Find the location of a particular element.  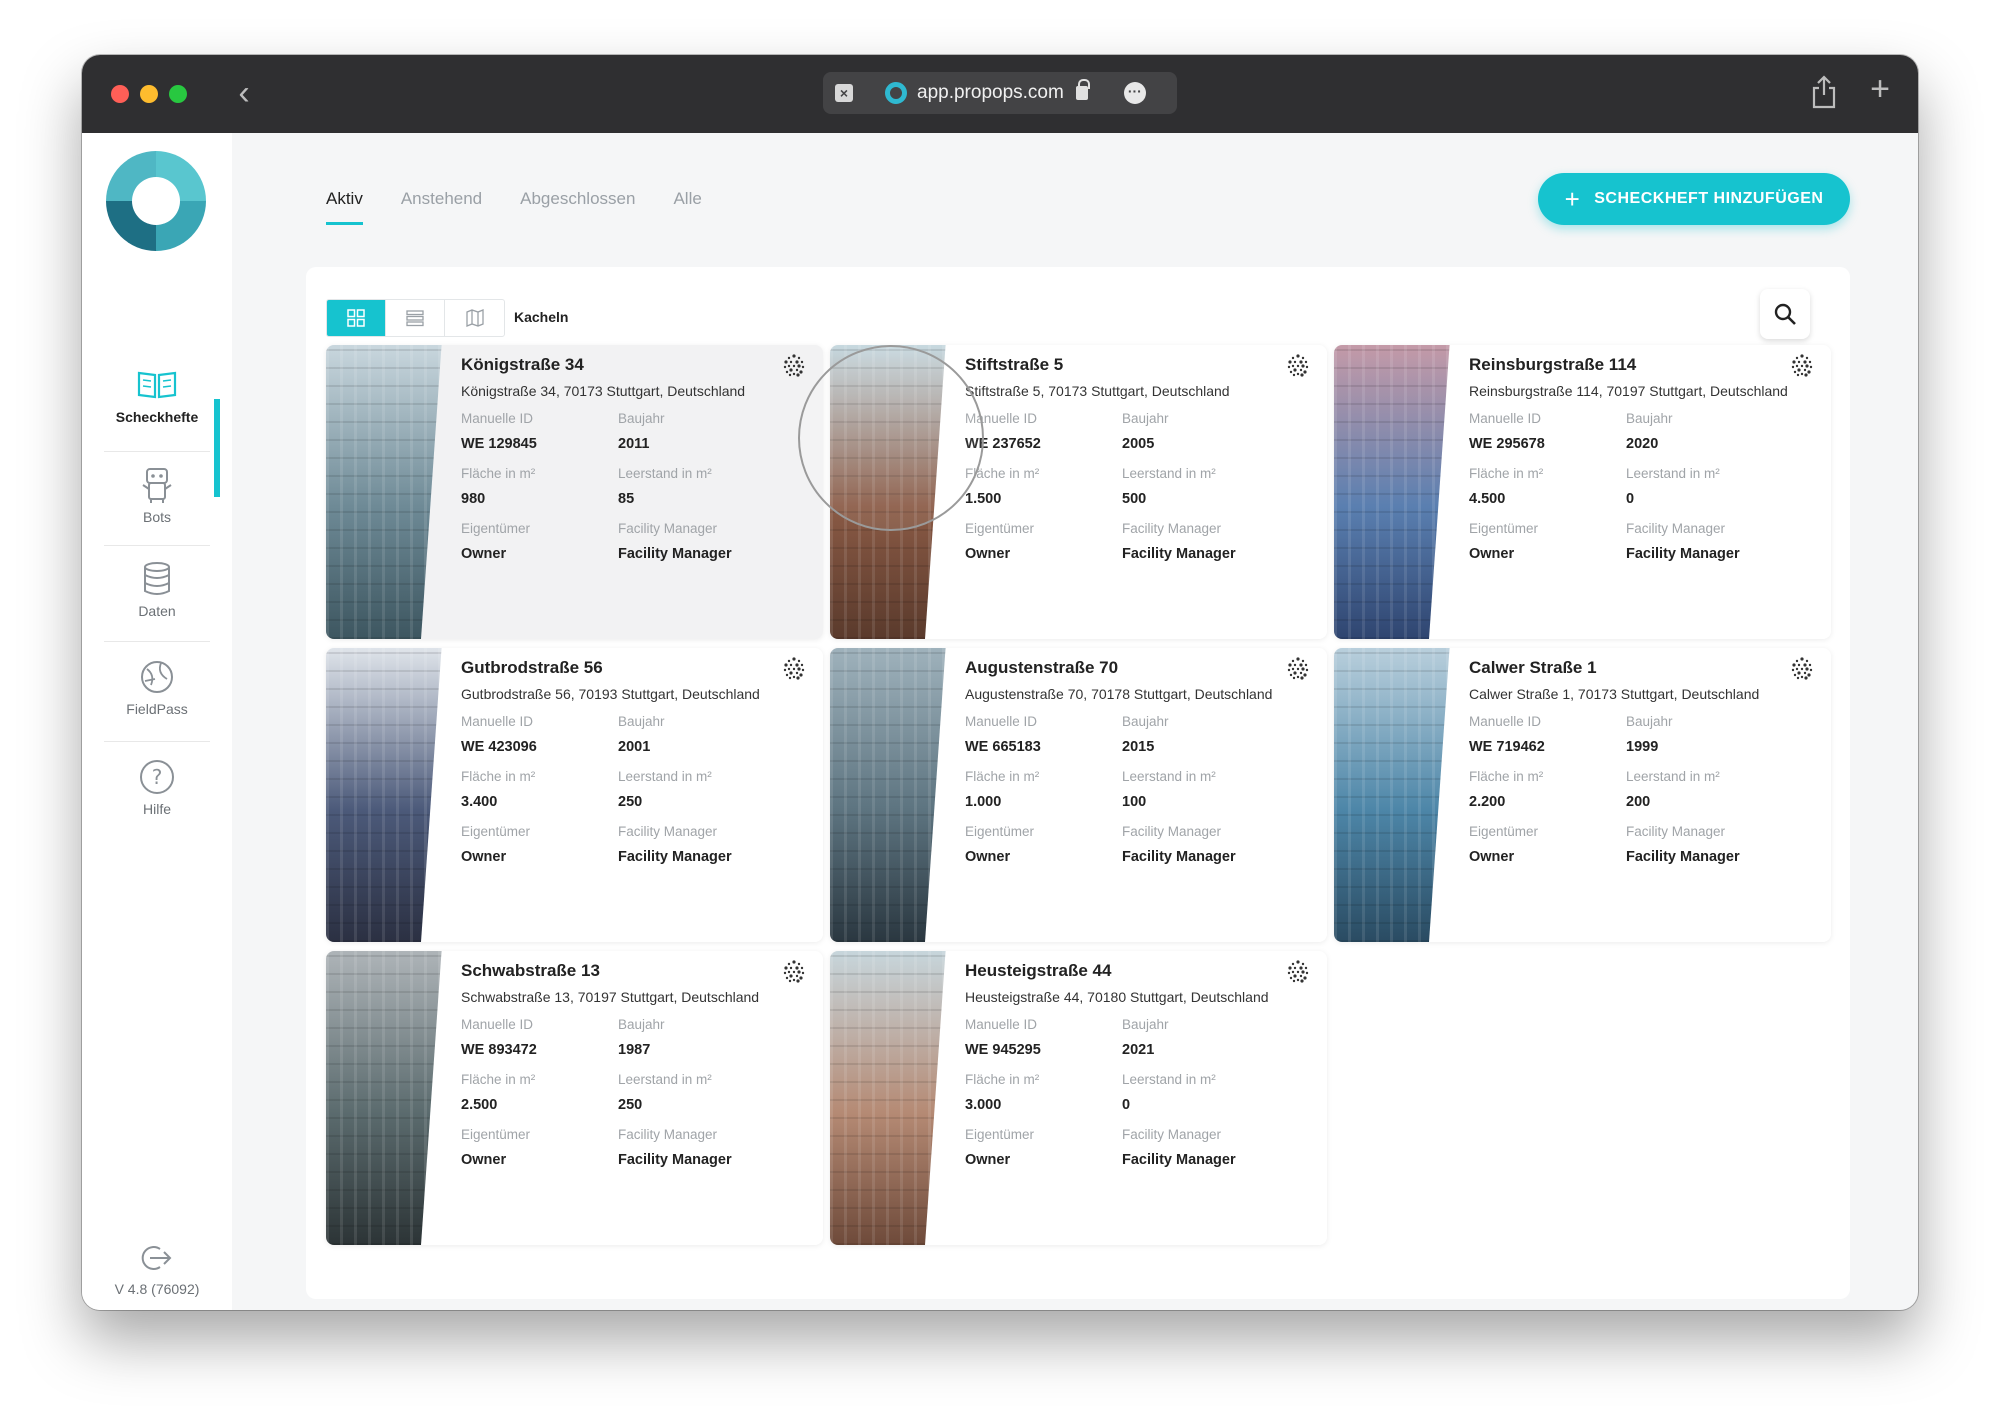

grid-view-icon is located at coordinates (356, 318).